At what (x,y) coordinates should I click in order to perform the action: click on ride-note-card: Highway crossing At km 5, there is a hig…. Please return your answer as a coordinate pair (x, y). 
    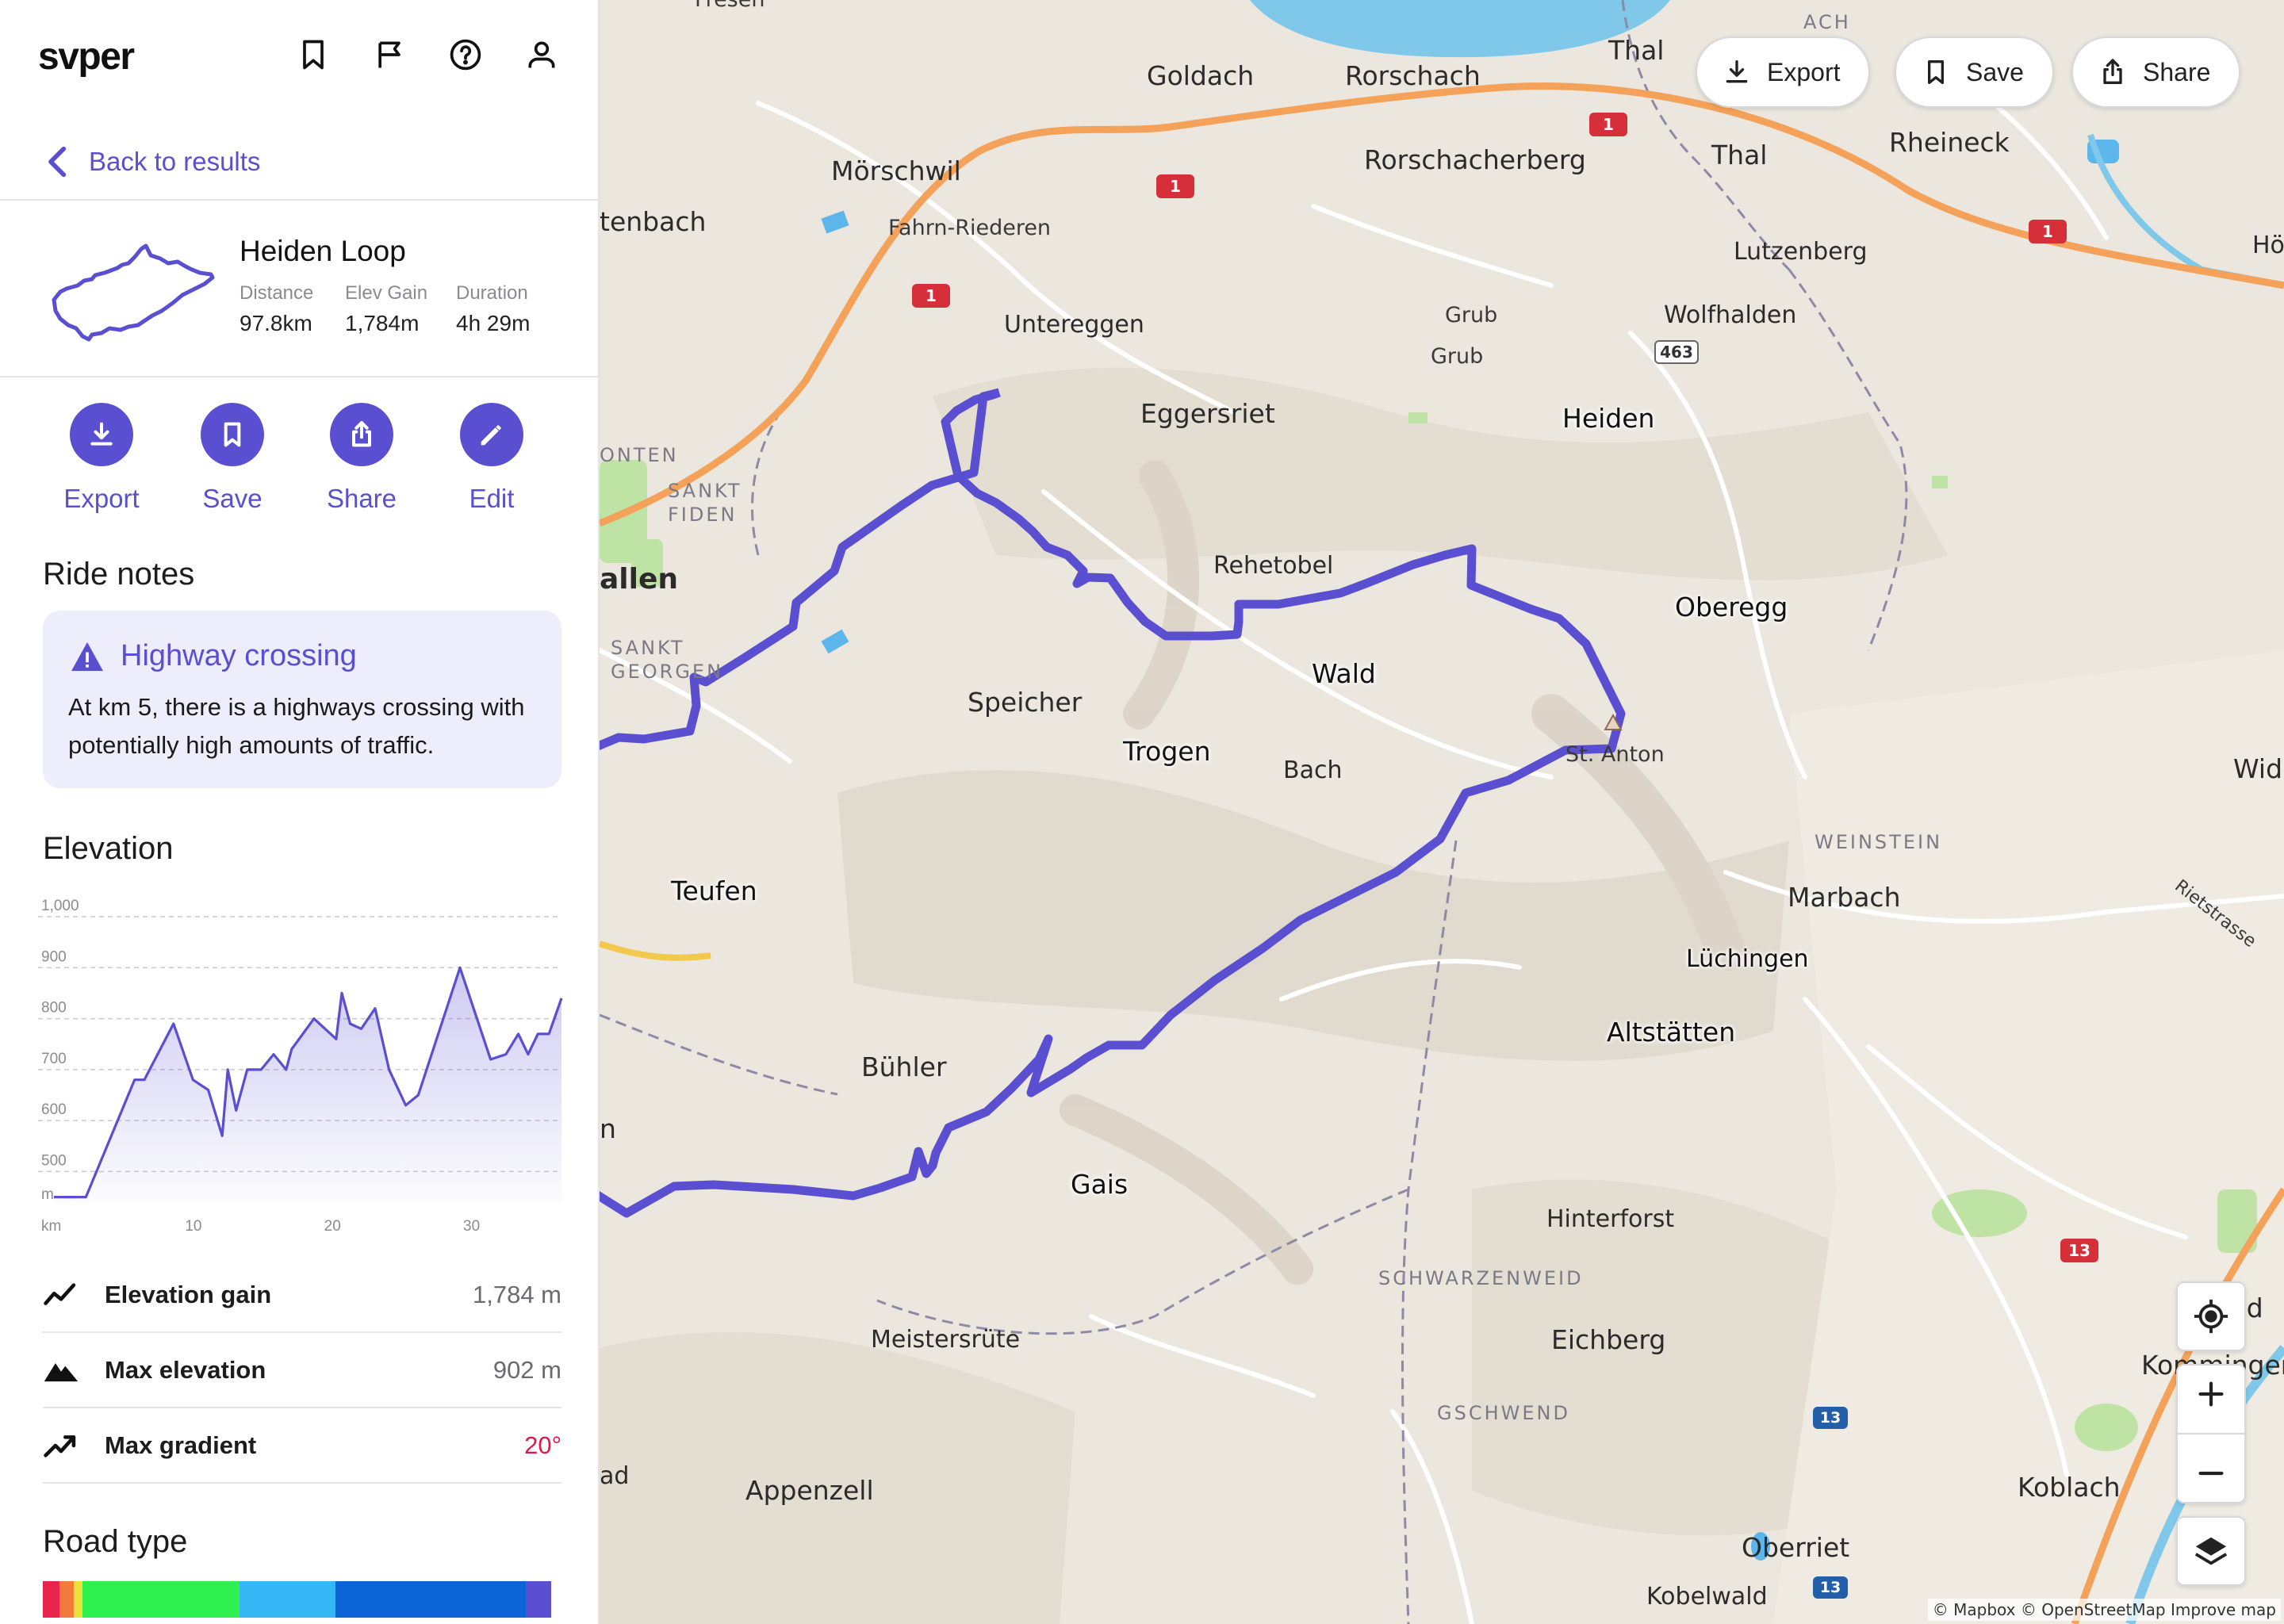
    Looking at the image, I should click on (302, 699).